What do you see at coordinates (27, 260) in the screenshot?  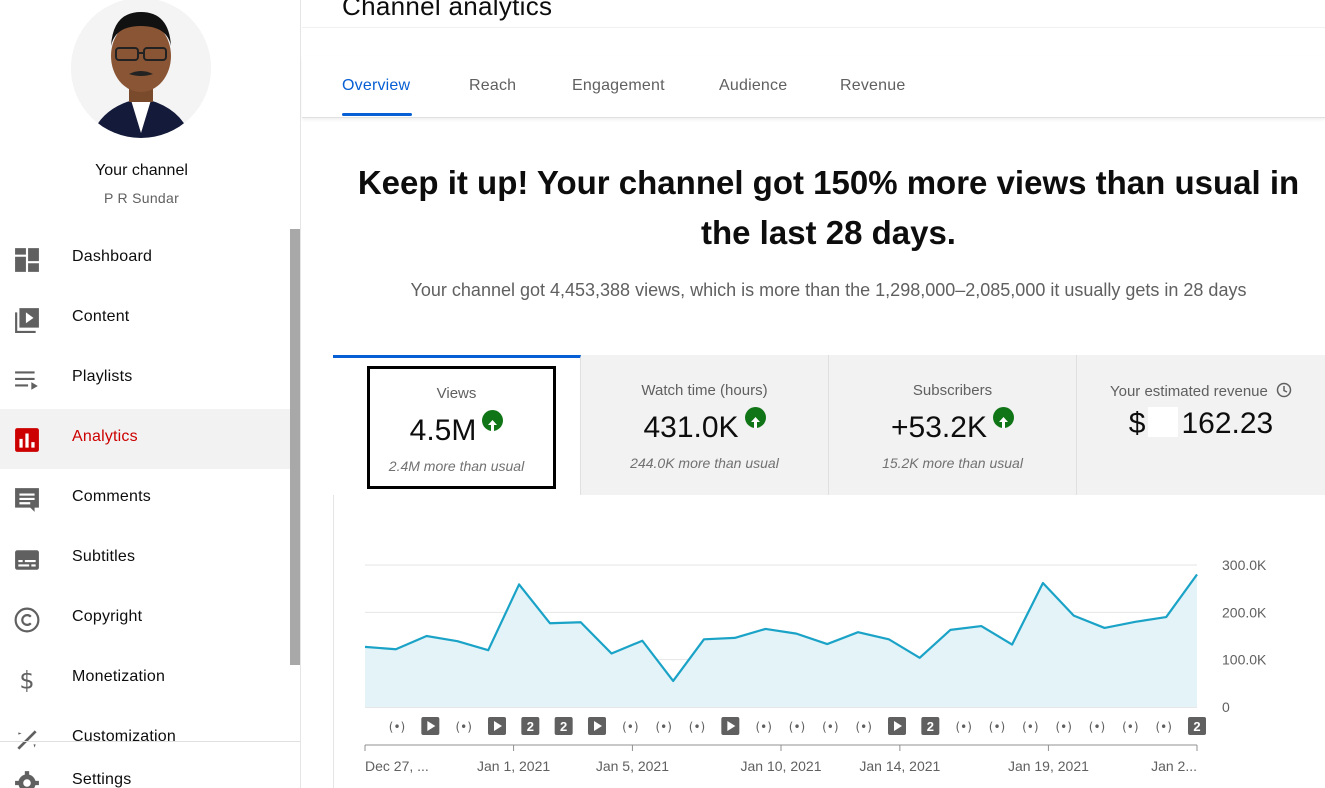 I see `dashboard-icon` at bounding box center [27, 260].